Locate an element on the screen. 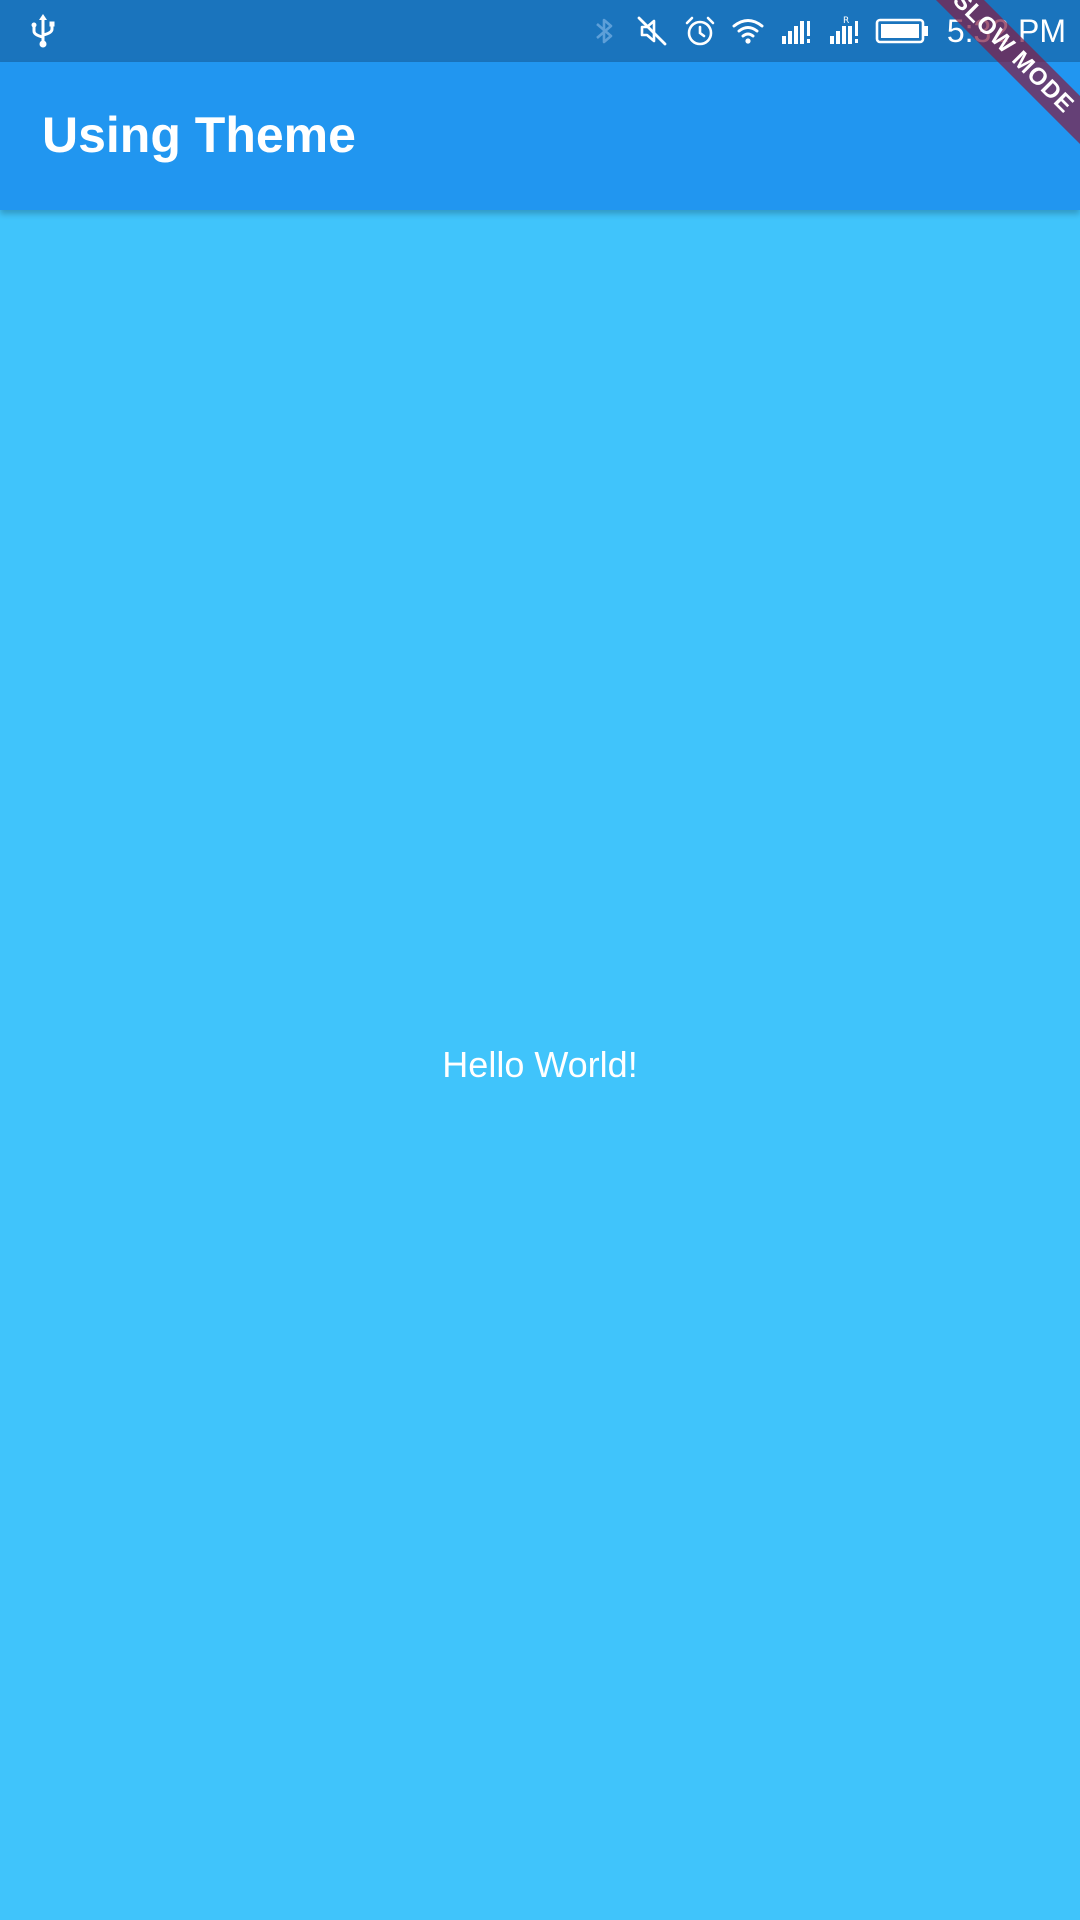 This screenshot has height=1920, width=1080. wifi-icon is located at coordinates (748, 31).